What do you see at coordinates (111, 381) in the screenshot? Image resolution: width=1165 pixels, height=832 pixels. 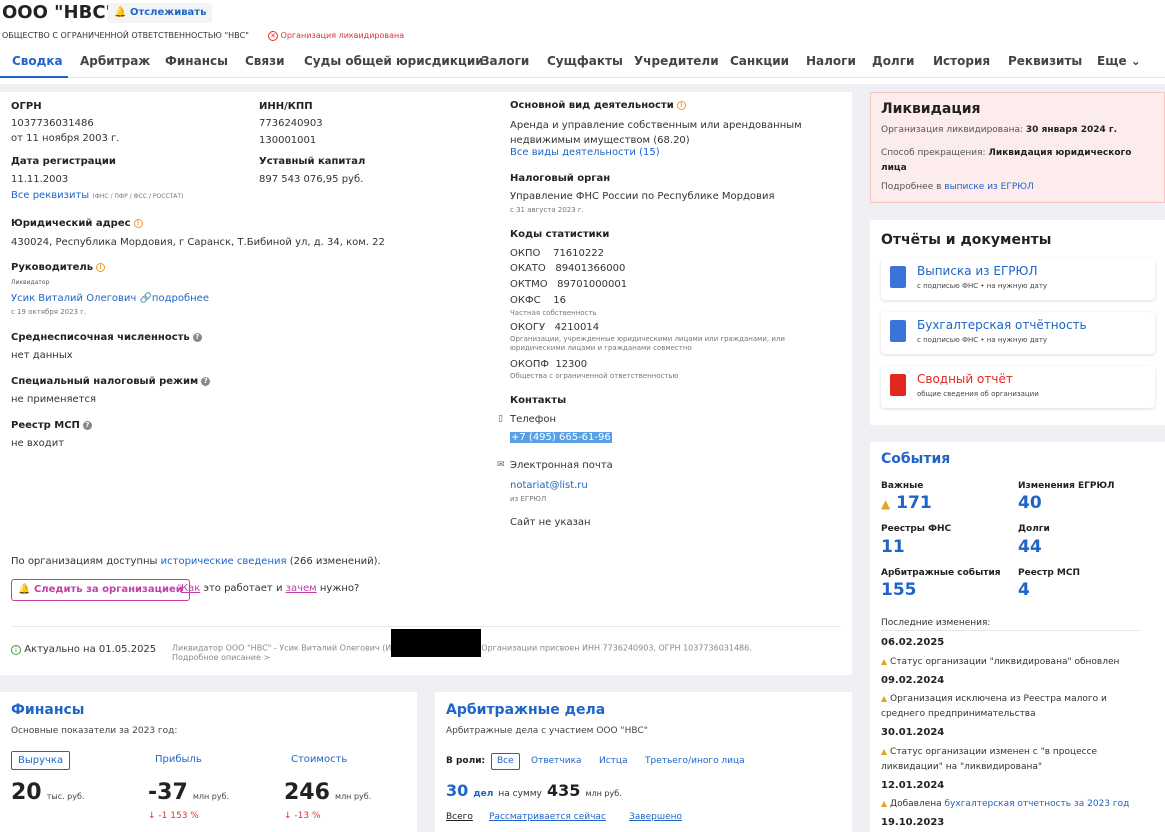 I see `tax-regime-label: Специальный налоговый режим?` at bounding box center [111, 381].